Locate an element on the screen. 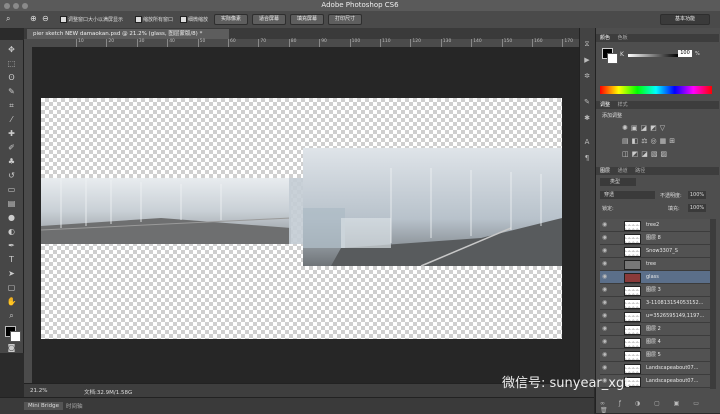  actions-panel-icon: ▶ is located at coordinates (587, 60).